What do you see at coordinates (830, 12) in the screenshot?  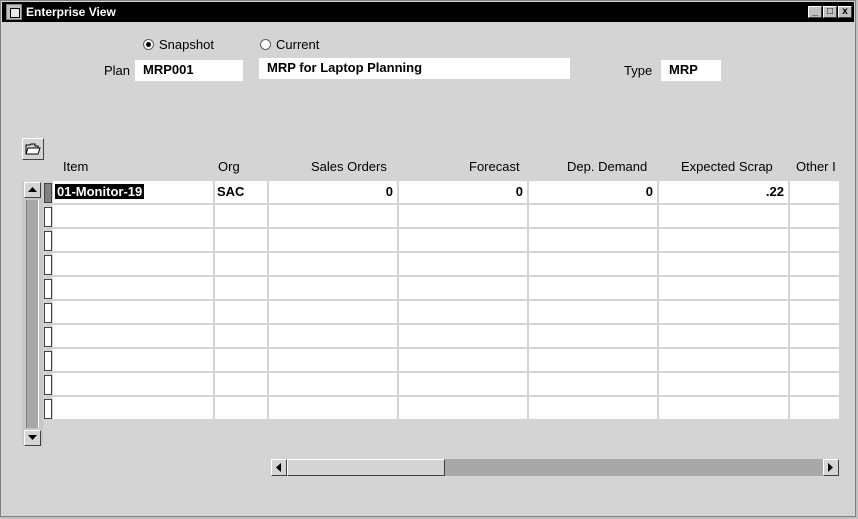 I see `maximize-button: □` at bounding box center [830, 12].